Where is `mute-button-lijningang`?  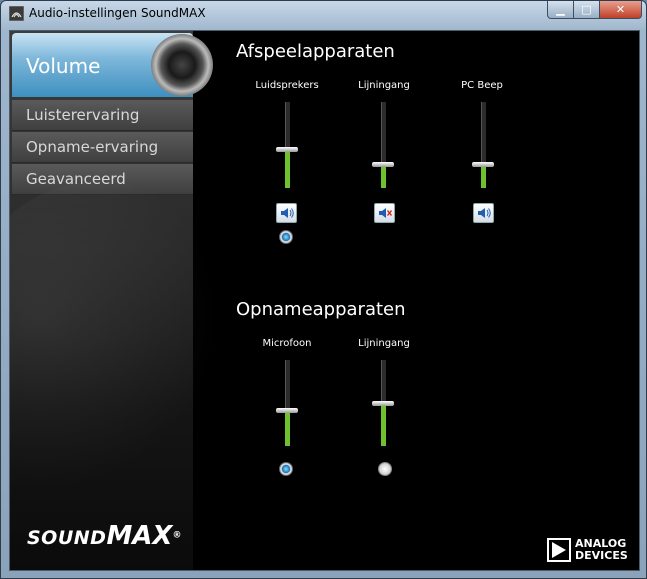
mute-button-lijningang is located at coordinates (384, 213).